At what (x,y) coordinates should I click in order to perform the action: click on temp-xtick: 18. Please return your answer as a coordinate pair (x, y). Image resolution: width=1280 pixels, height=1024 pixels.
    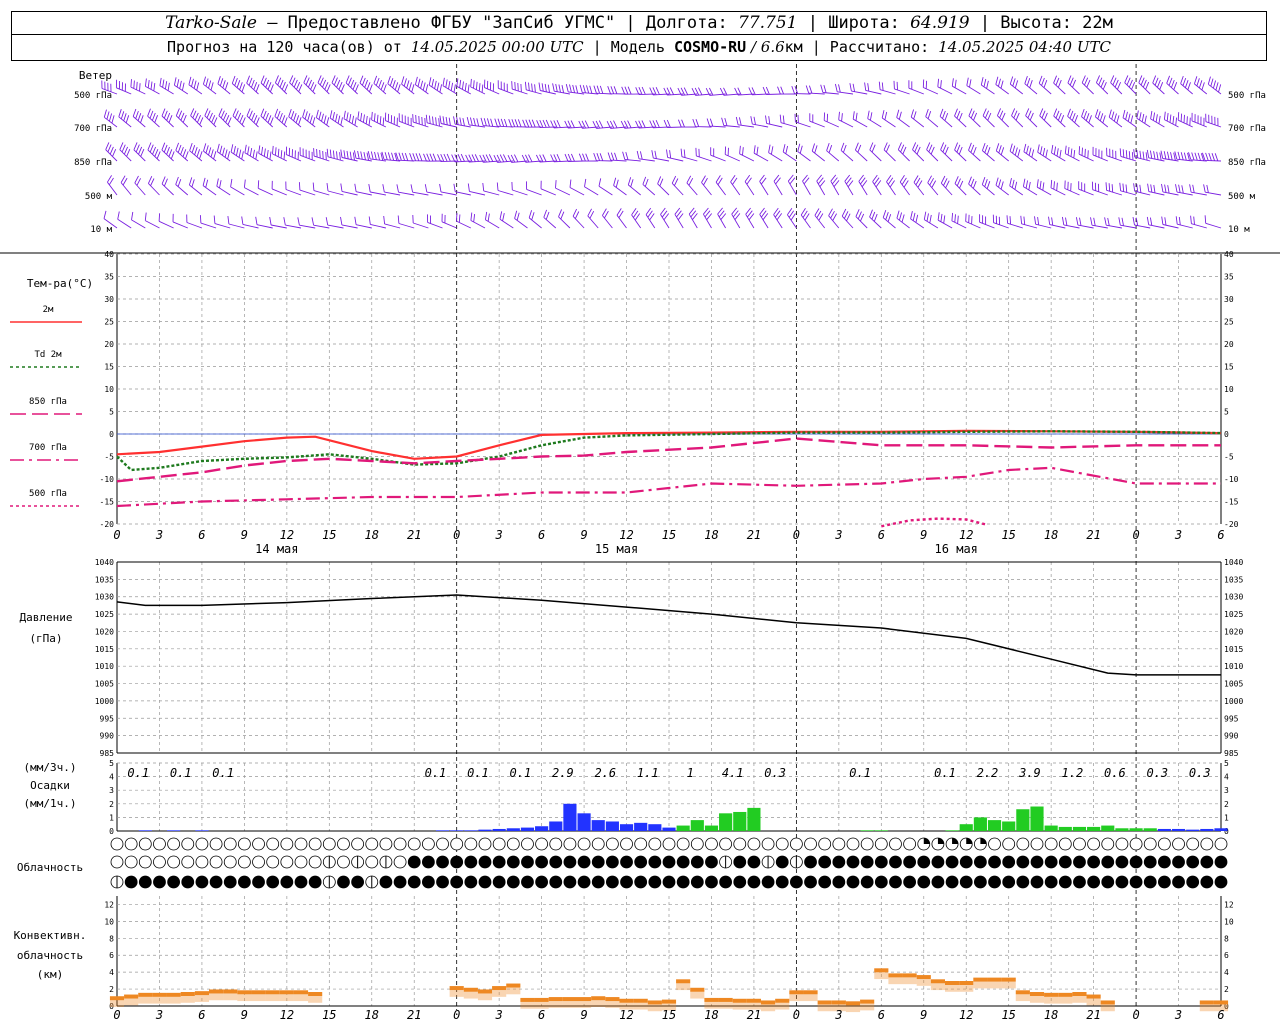
    Looking at the image, I should click on (1051, 535).